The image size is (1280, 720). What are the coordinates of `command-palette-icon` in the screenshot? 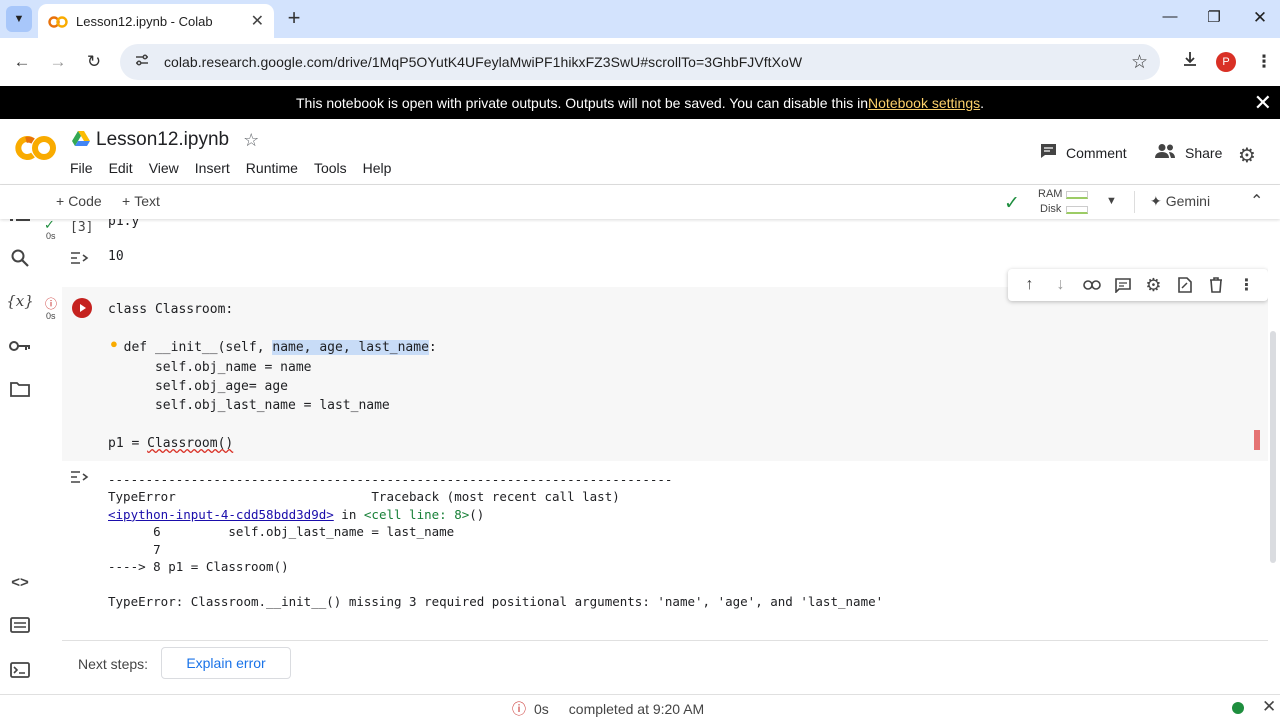 It's located at (20, 625).